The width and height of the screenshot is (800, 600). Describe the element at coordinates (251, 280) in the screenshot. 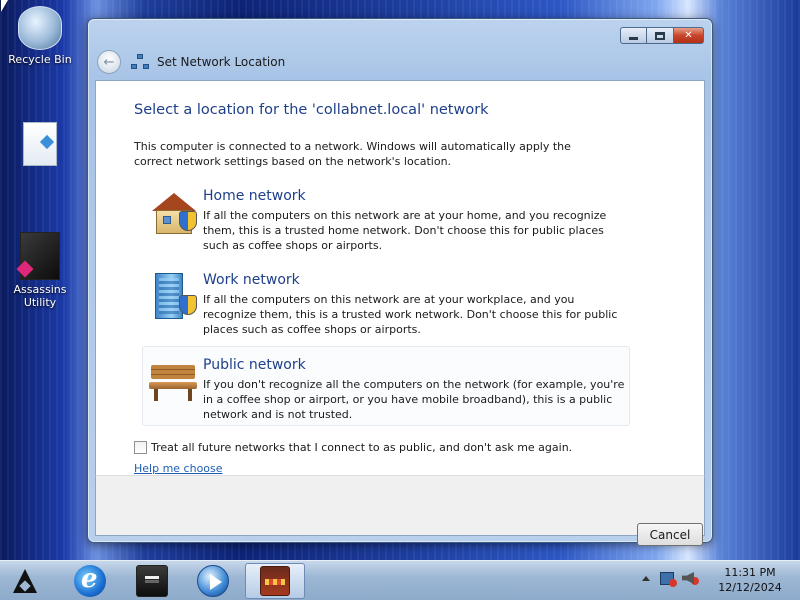

I see `option-title: Work network` at that location.